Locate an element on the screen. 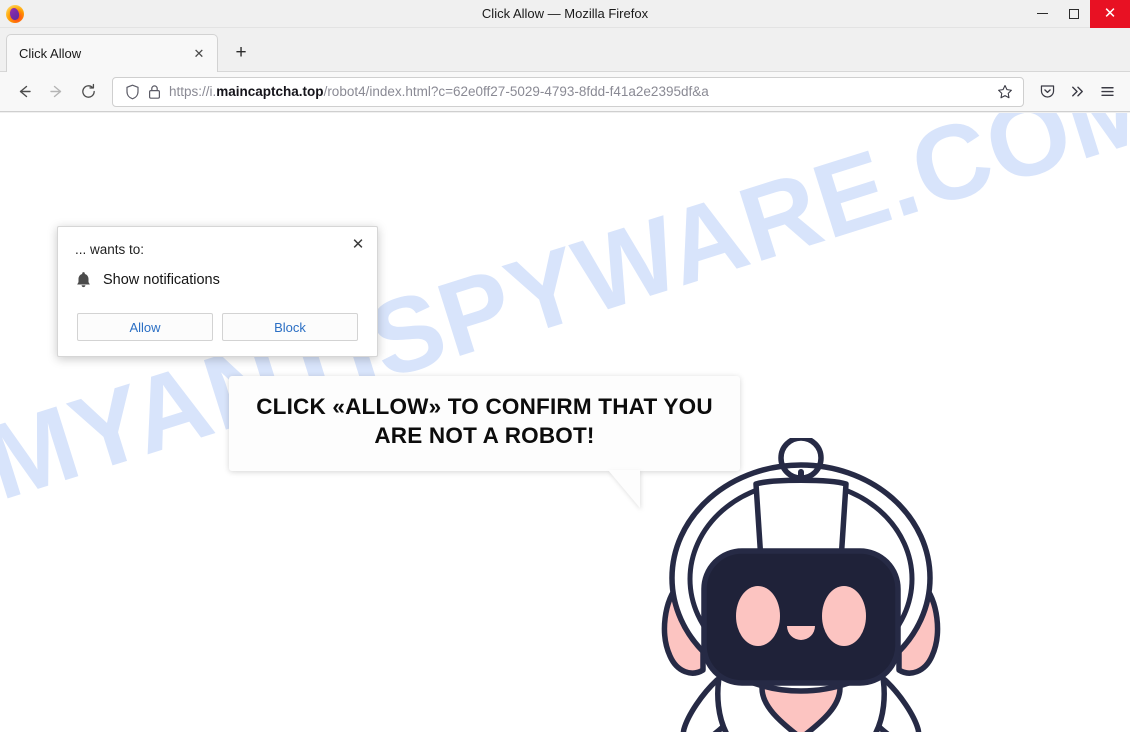 This screenshot has height=732, width=1130. overflow-menu-button is located at coordinates (1077, 92).